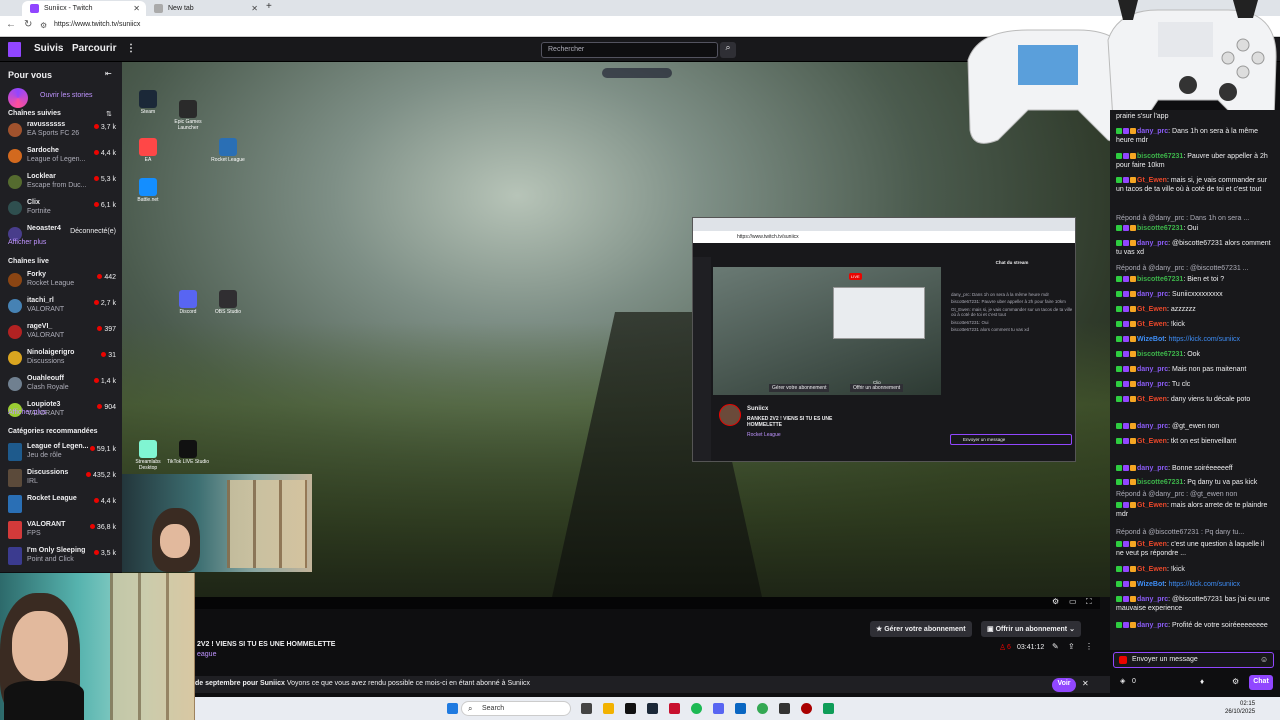 This screenshot has width=1280, height=720. I want to click on app-green-icon, so click(828, 708).